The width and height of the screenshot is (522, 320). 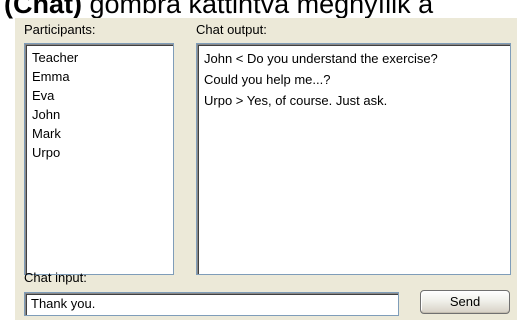 What do you see at coordinates (55, 277) in the screenshot?
I see `chat-input-label: Chat input:` at bounding box center [55, 277].